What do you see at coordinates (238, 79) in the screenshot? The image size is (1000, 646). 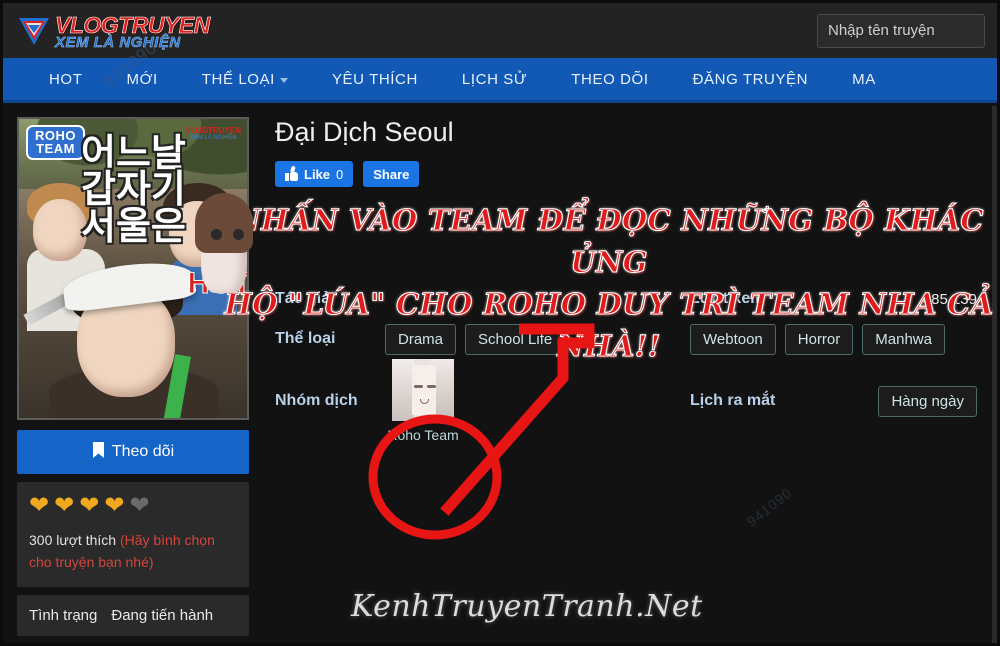 I see `nav-label: THỂ LOẠI` at bounding box center [238, 79].